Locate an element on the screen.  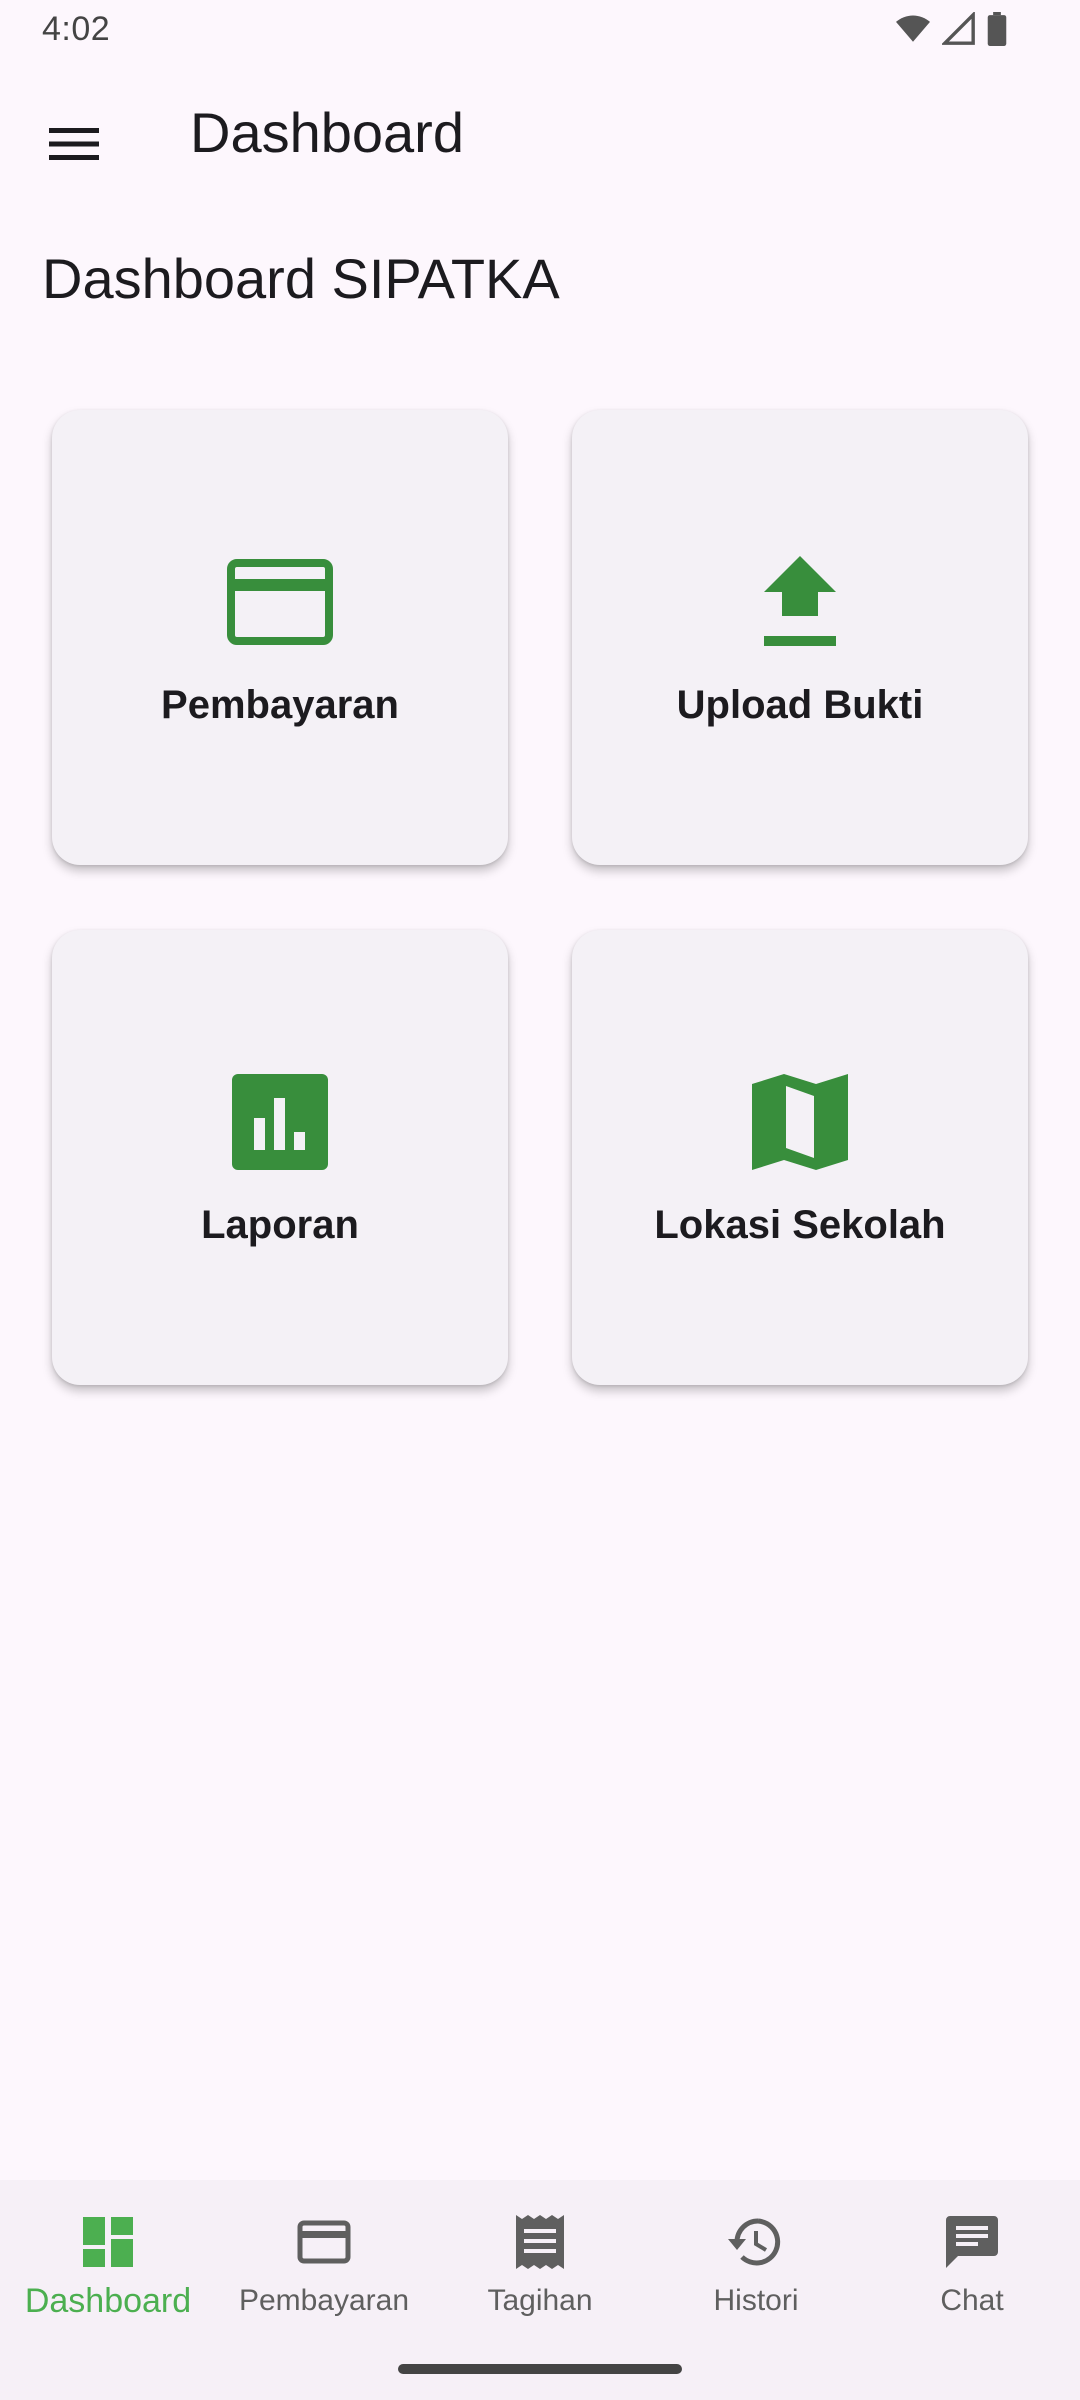
card-label: Upload Bukti is located at coordinates (800, 705).